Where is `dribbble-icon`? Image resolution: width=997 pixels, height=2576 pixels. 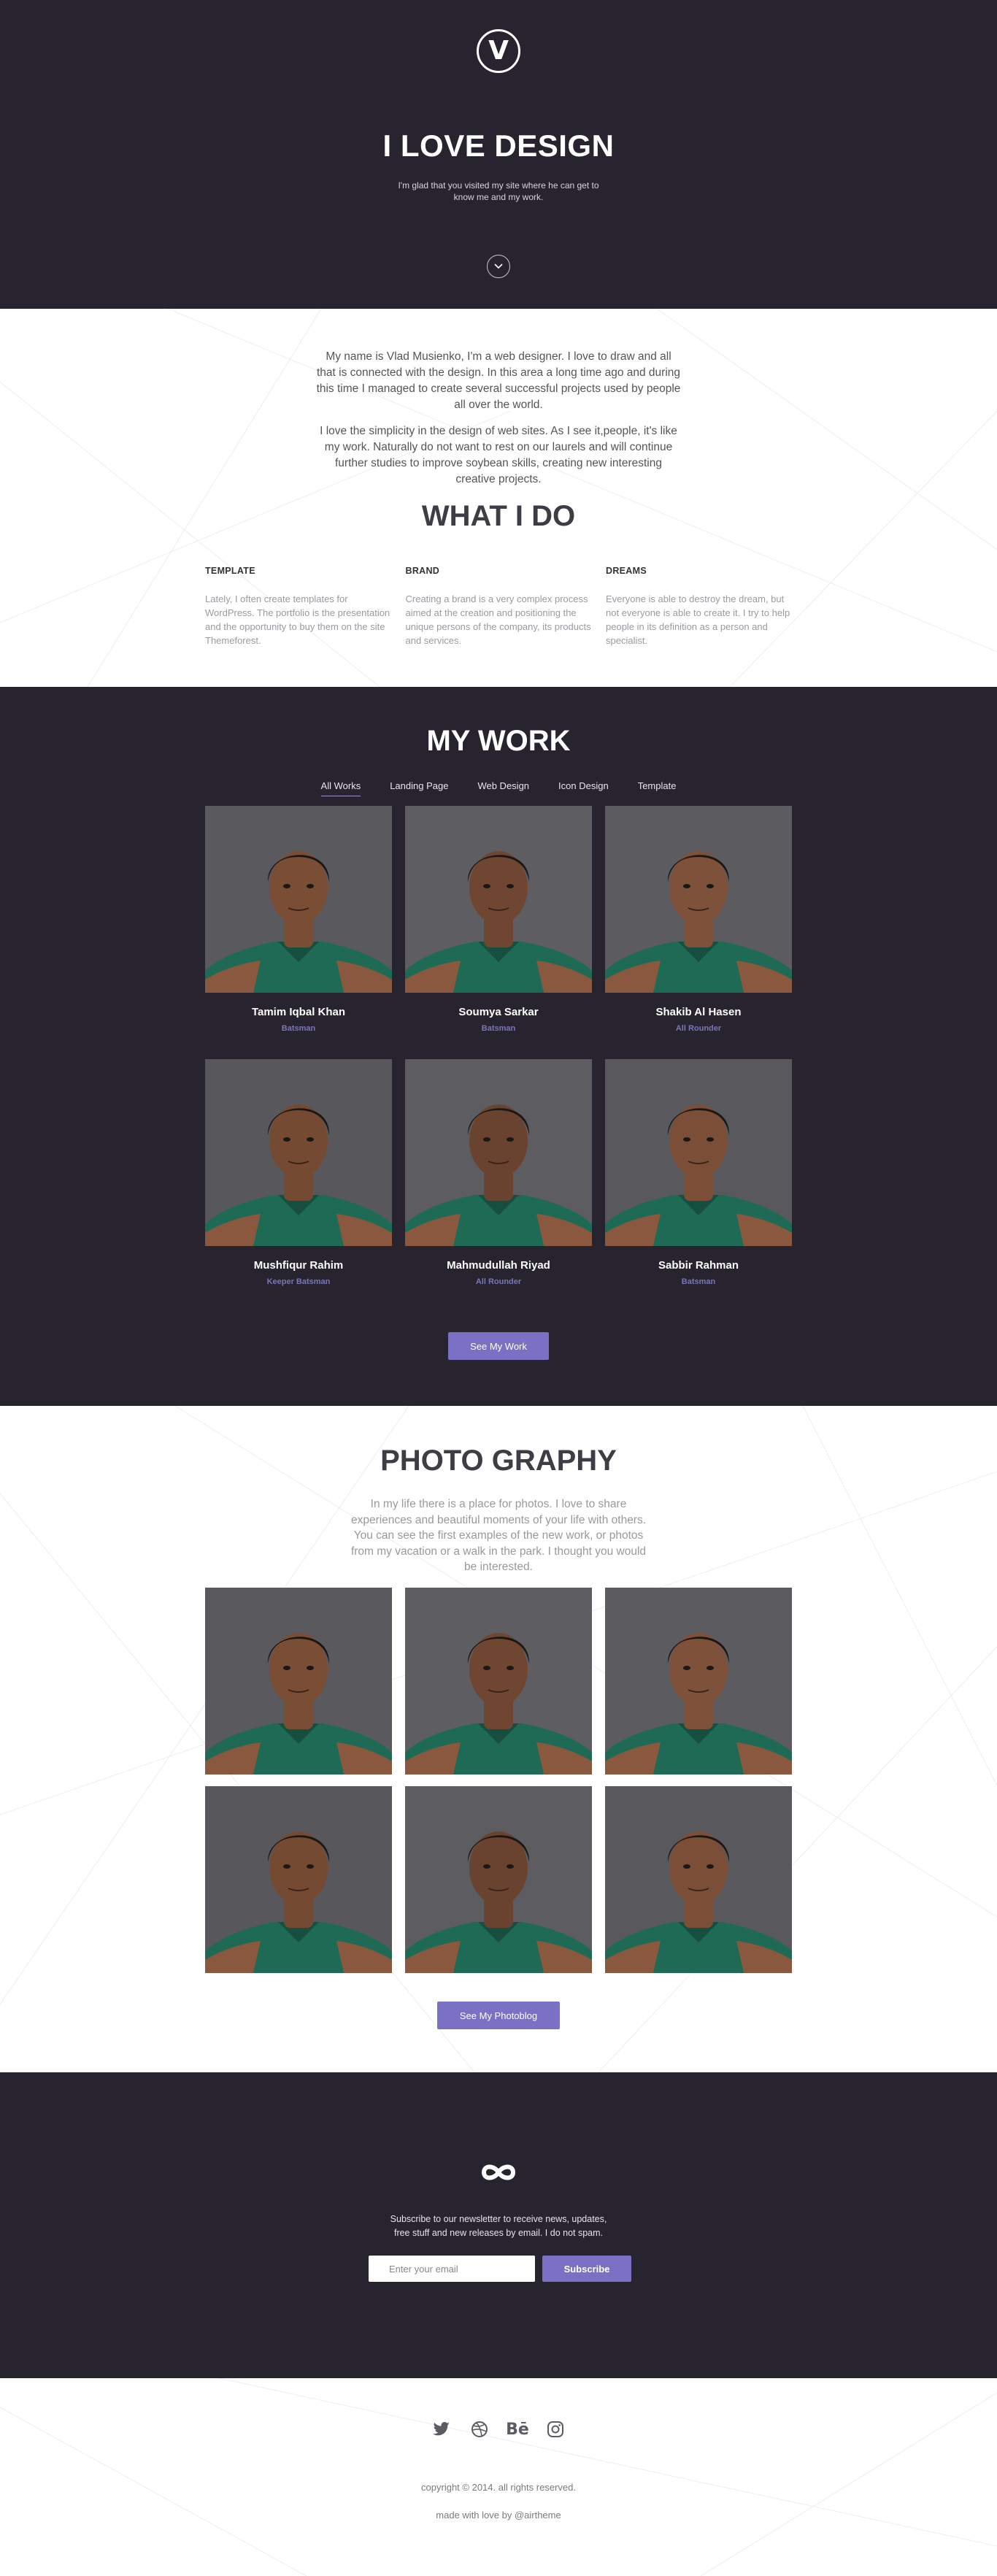 dribbble-icon is located at coordinates (480, 2429).